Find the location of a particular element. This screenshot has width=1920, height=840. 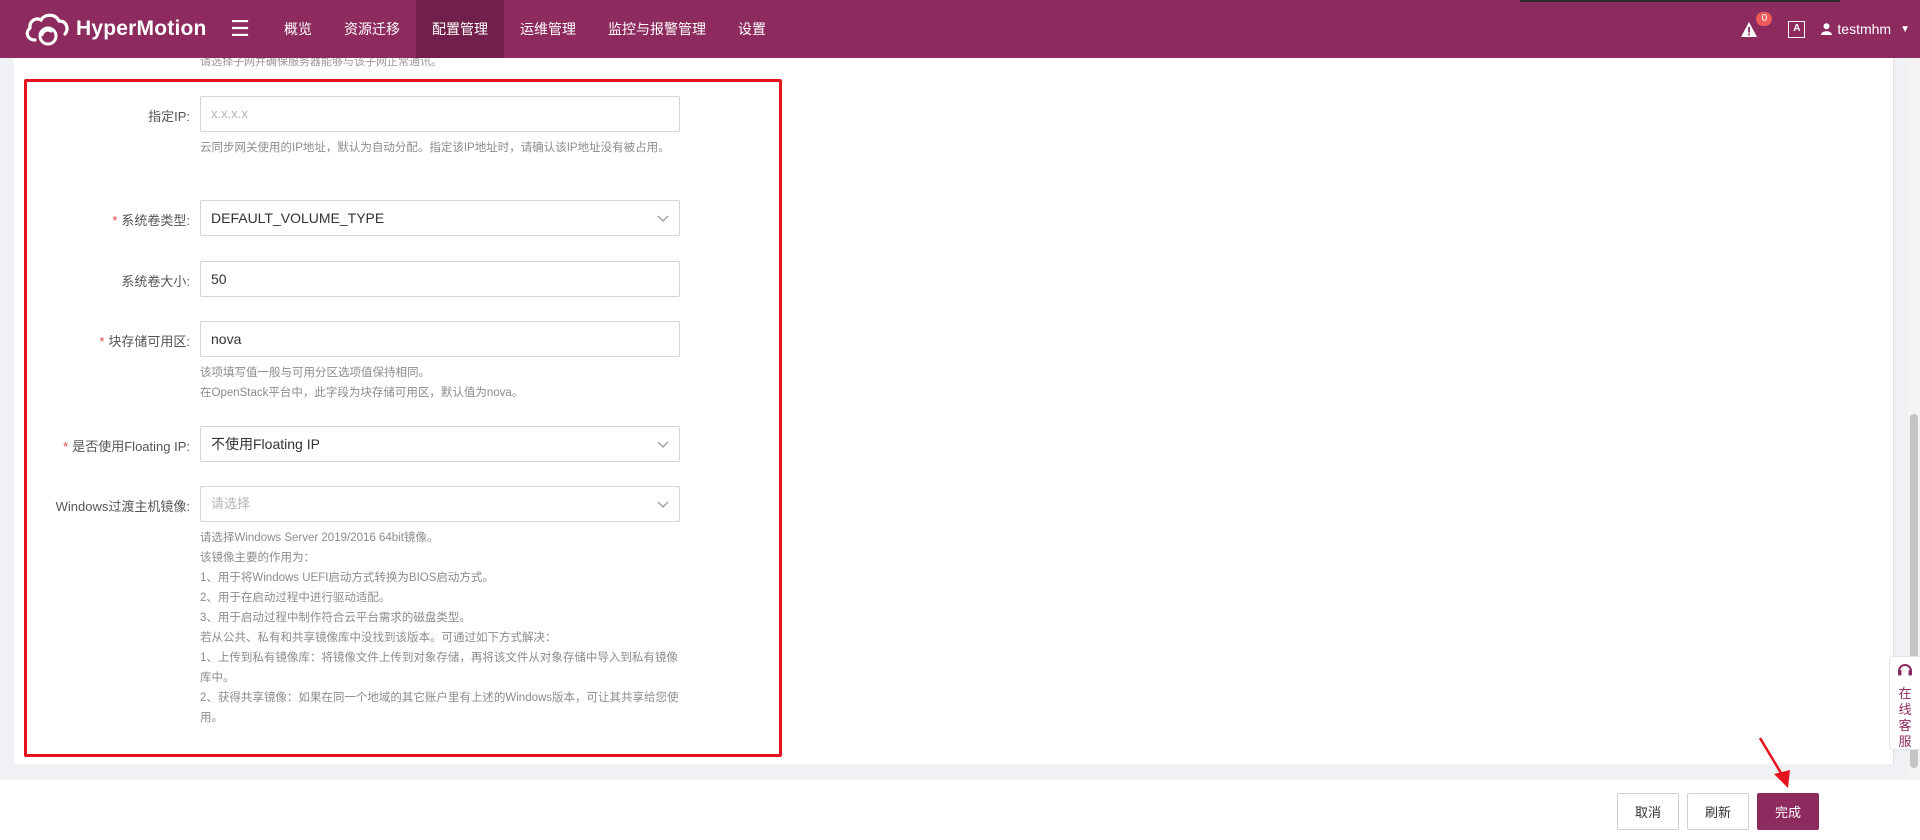

floating-ip-label-text: 是否使用Floating IP: is located at coordinates (131, 446).